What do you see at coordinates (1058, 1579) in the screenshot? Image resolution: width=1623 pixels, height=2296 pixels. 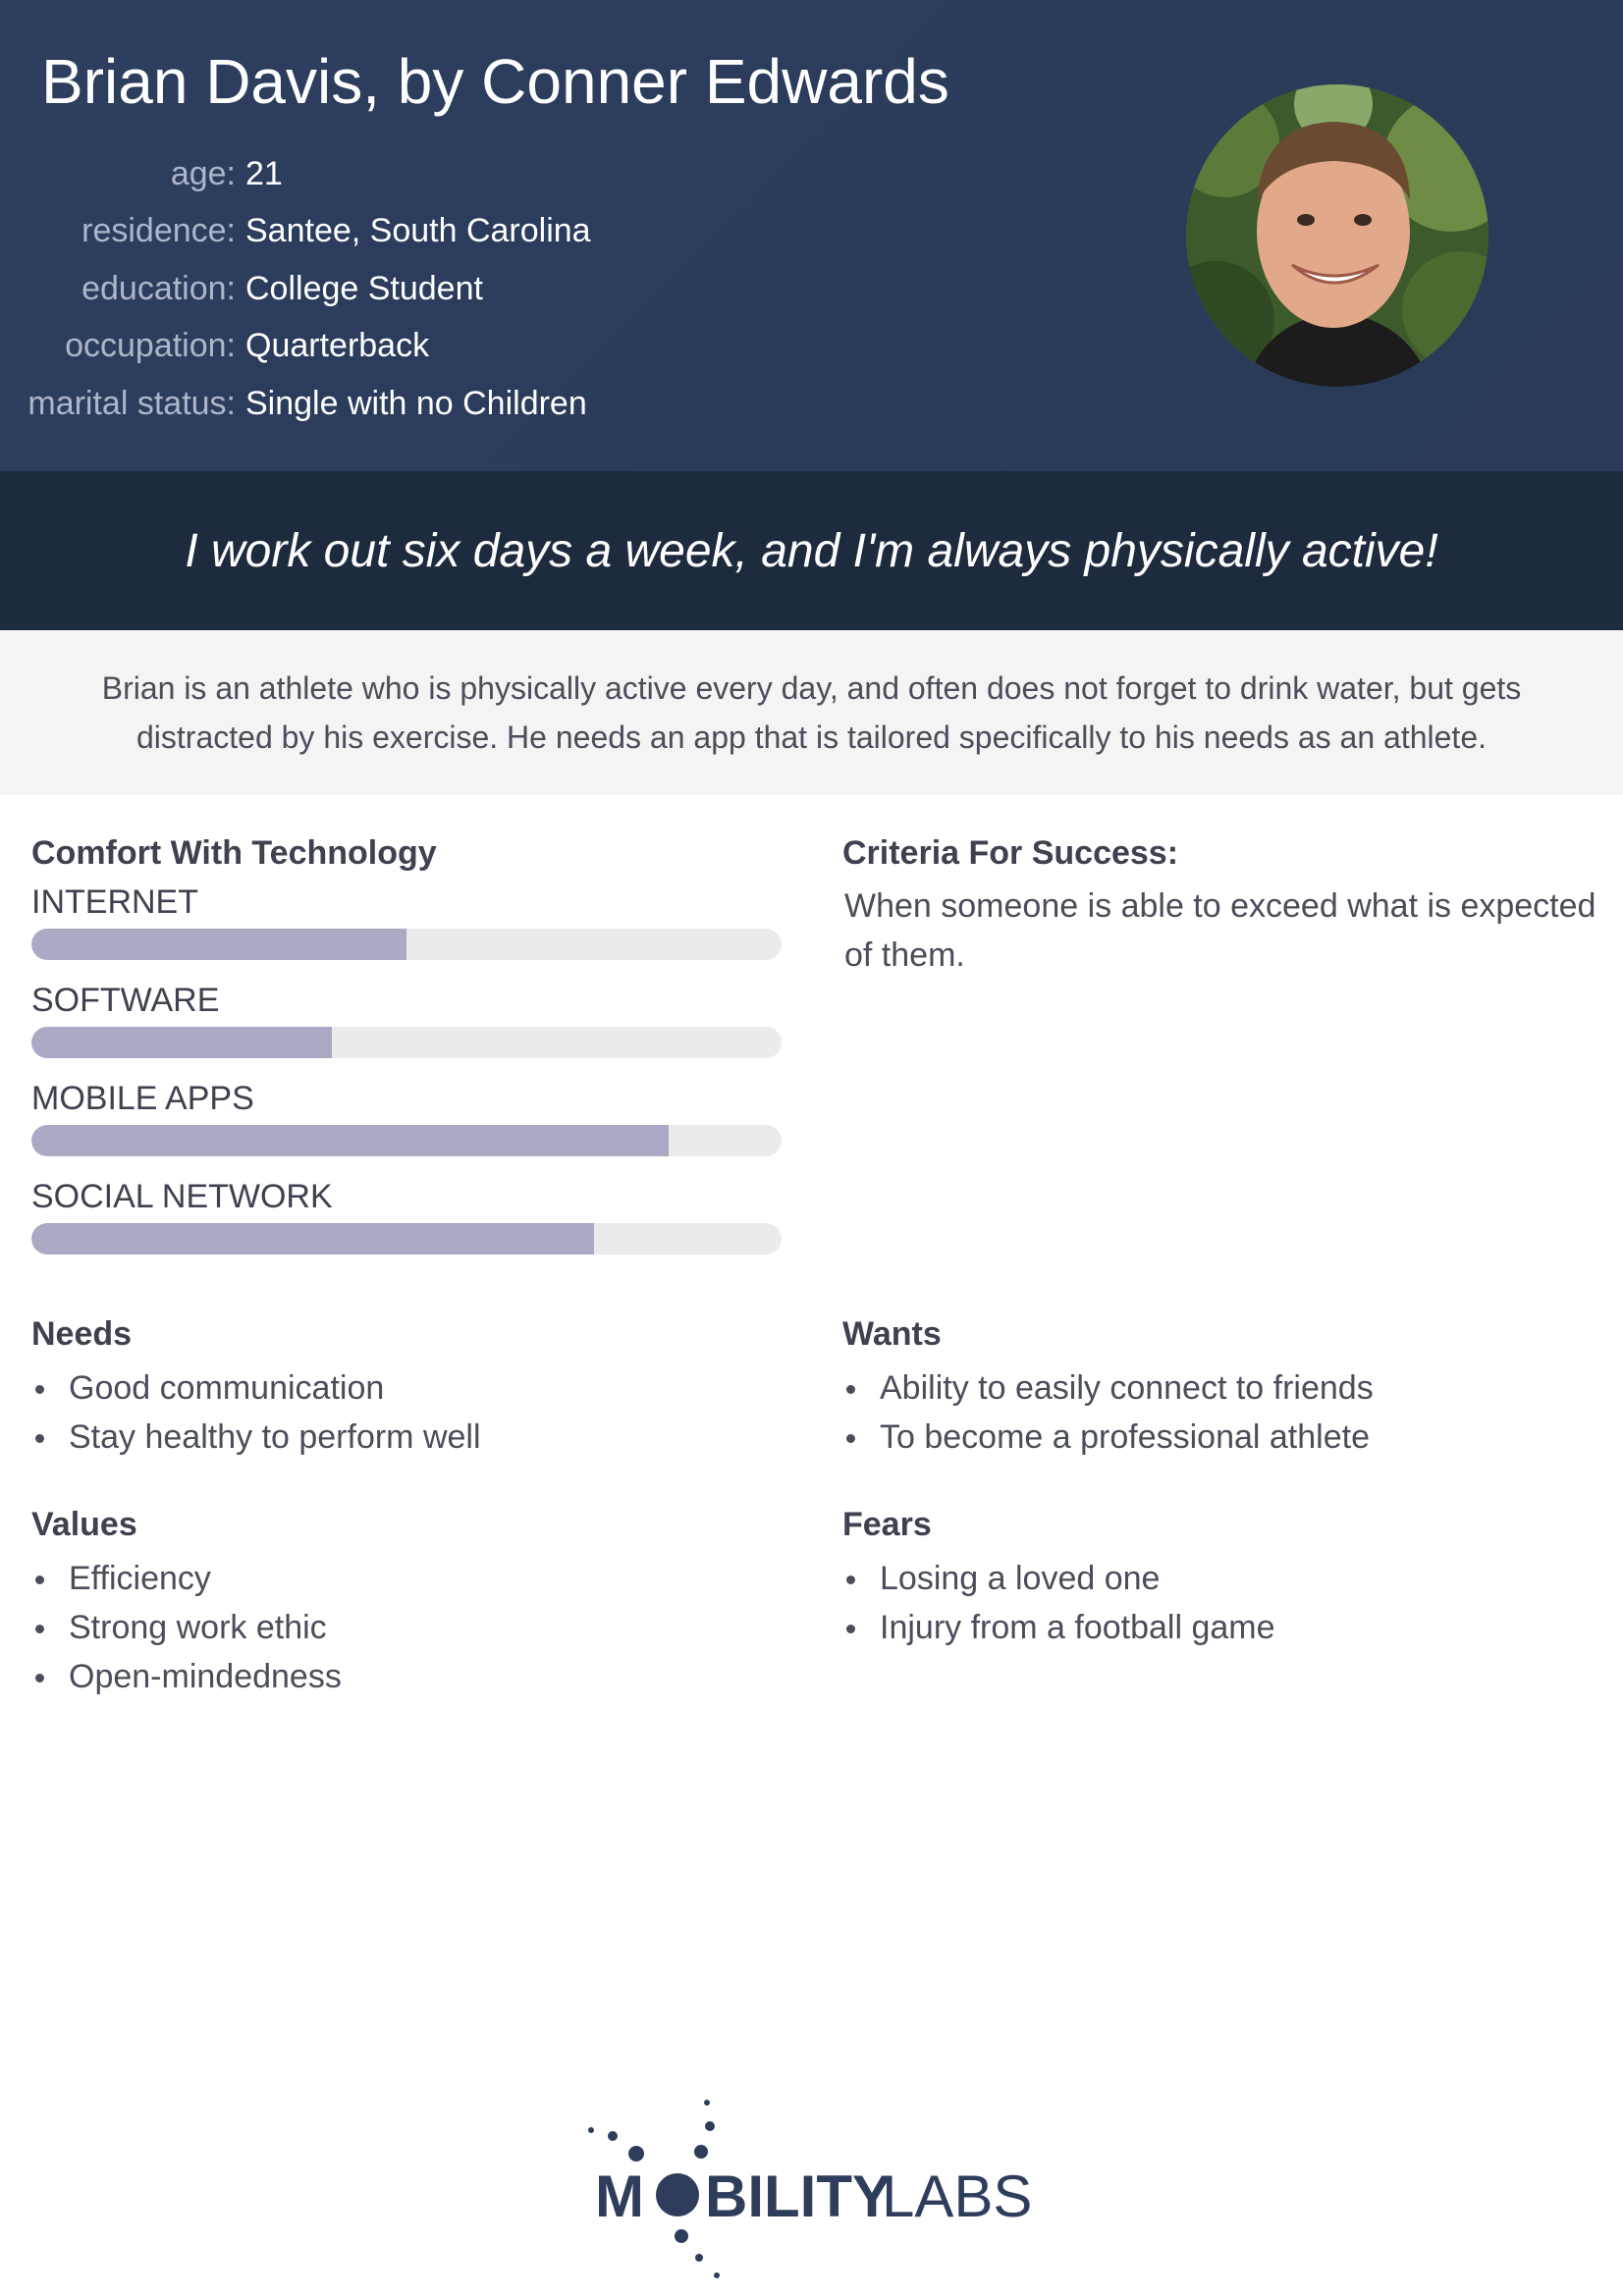 I see `list-item: Losing a loved one` at bounding box center [1058, 1579].